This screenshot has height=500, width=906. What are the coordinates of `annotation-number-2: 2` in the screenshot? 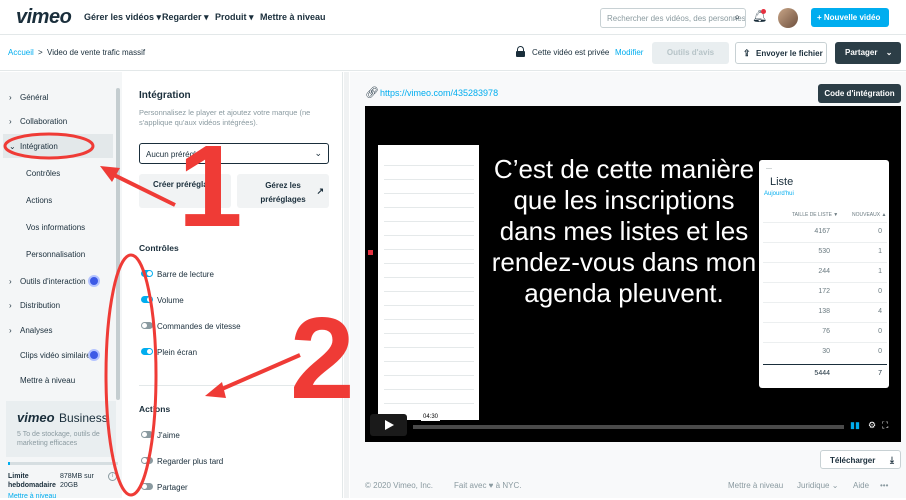 It's located at (322, 358).